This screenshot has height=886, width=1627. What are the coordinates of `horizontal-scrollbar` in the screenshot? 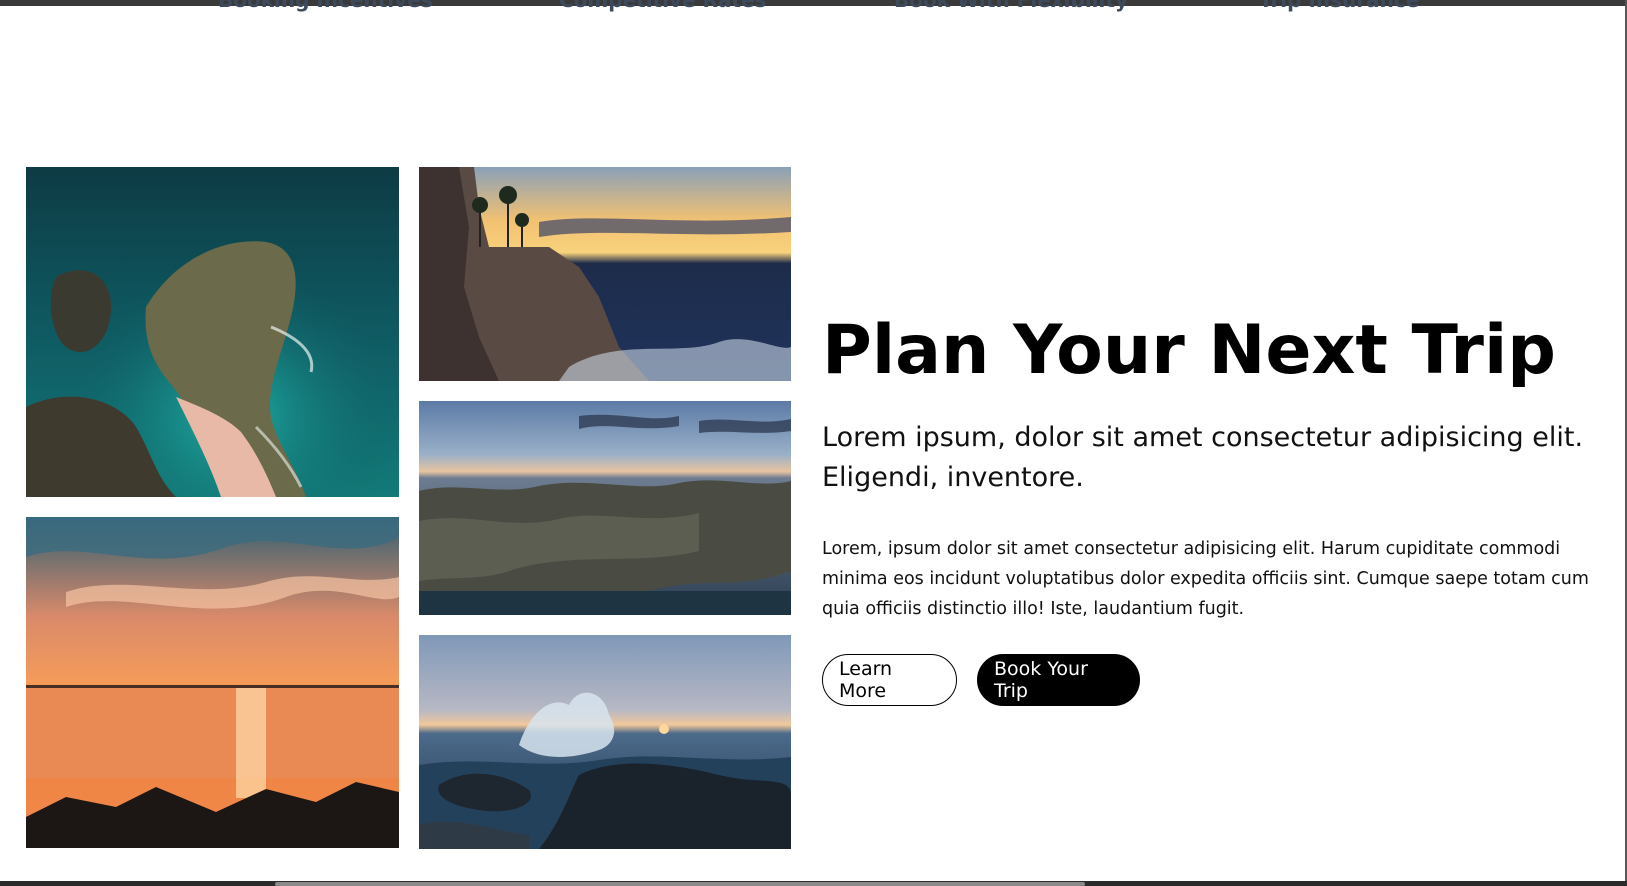 It's located at (680, 884).